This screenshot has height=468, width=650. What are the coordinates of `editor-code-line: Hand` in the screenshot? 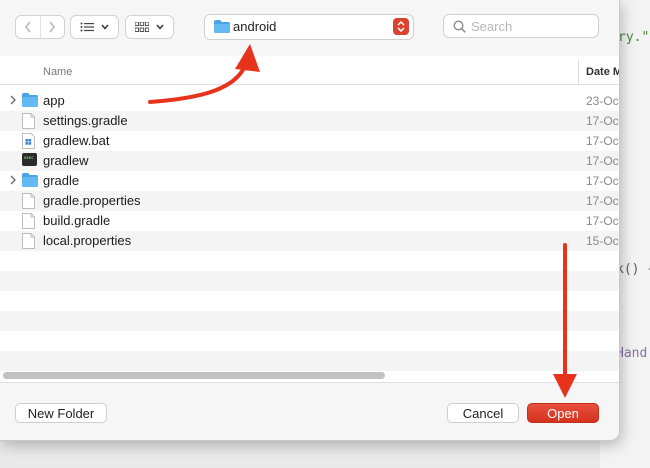 It's located at (632, 353).